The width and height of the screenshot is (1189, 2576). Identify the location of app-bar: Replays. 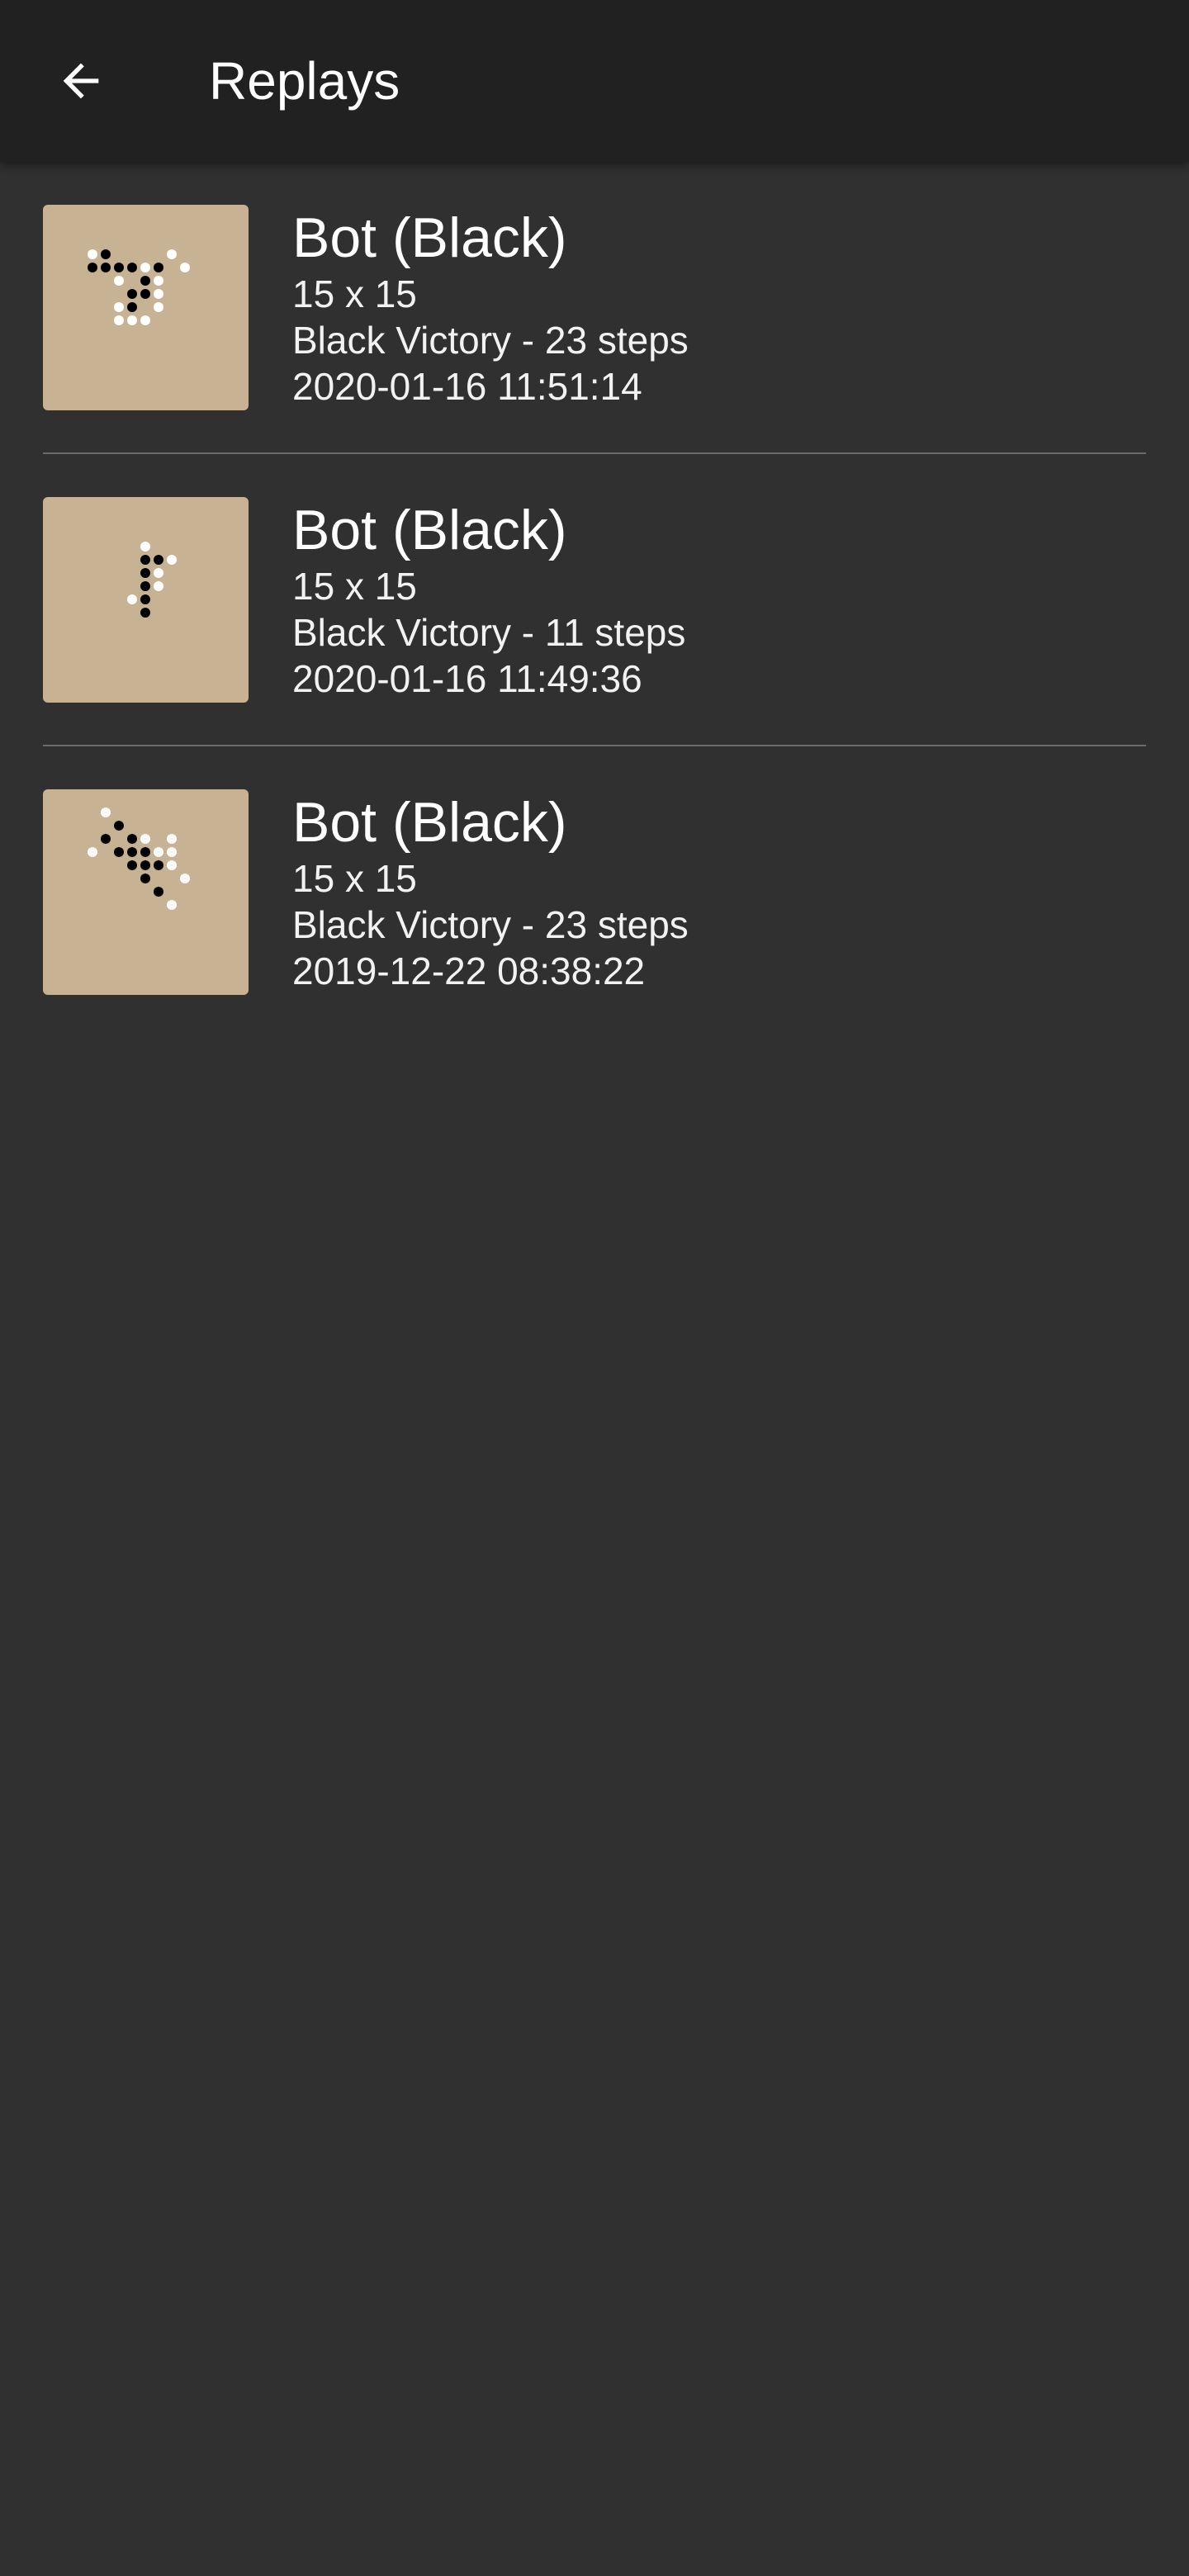
(594, 81).